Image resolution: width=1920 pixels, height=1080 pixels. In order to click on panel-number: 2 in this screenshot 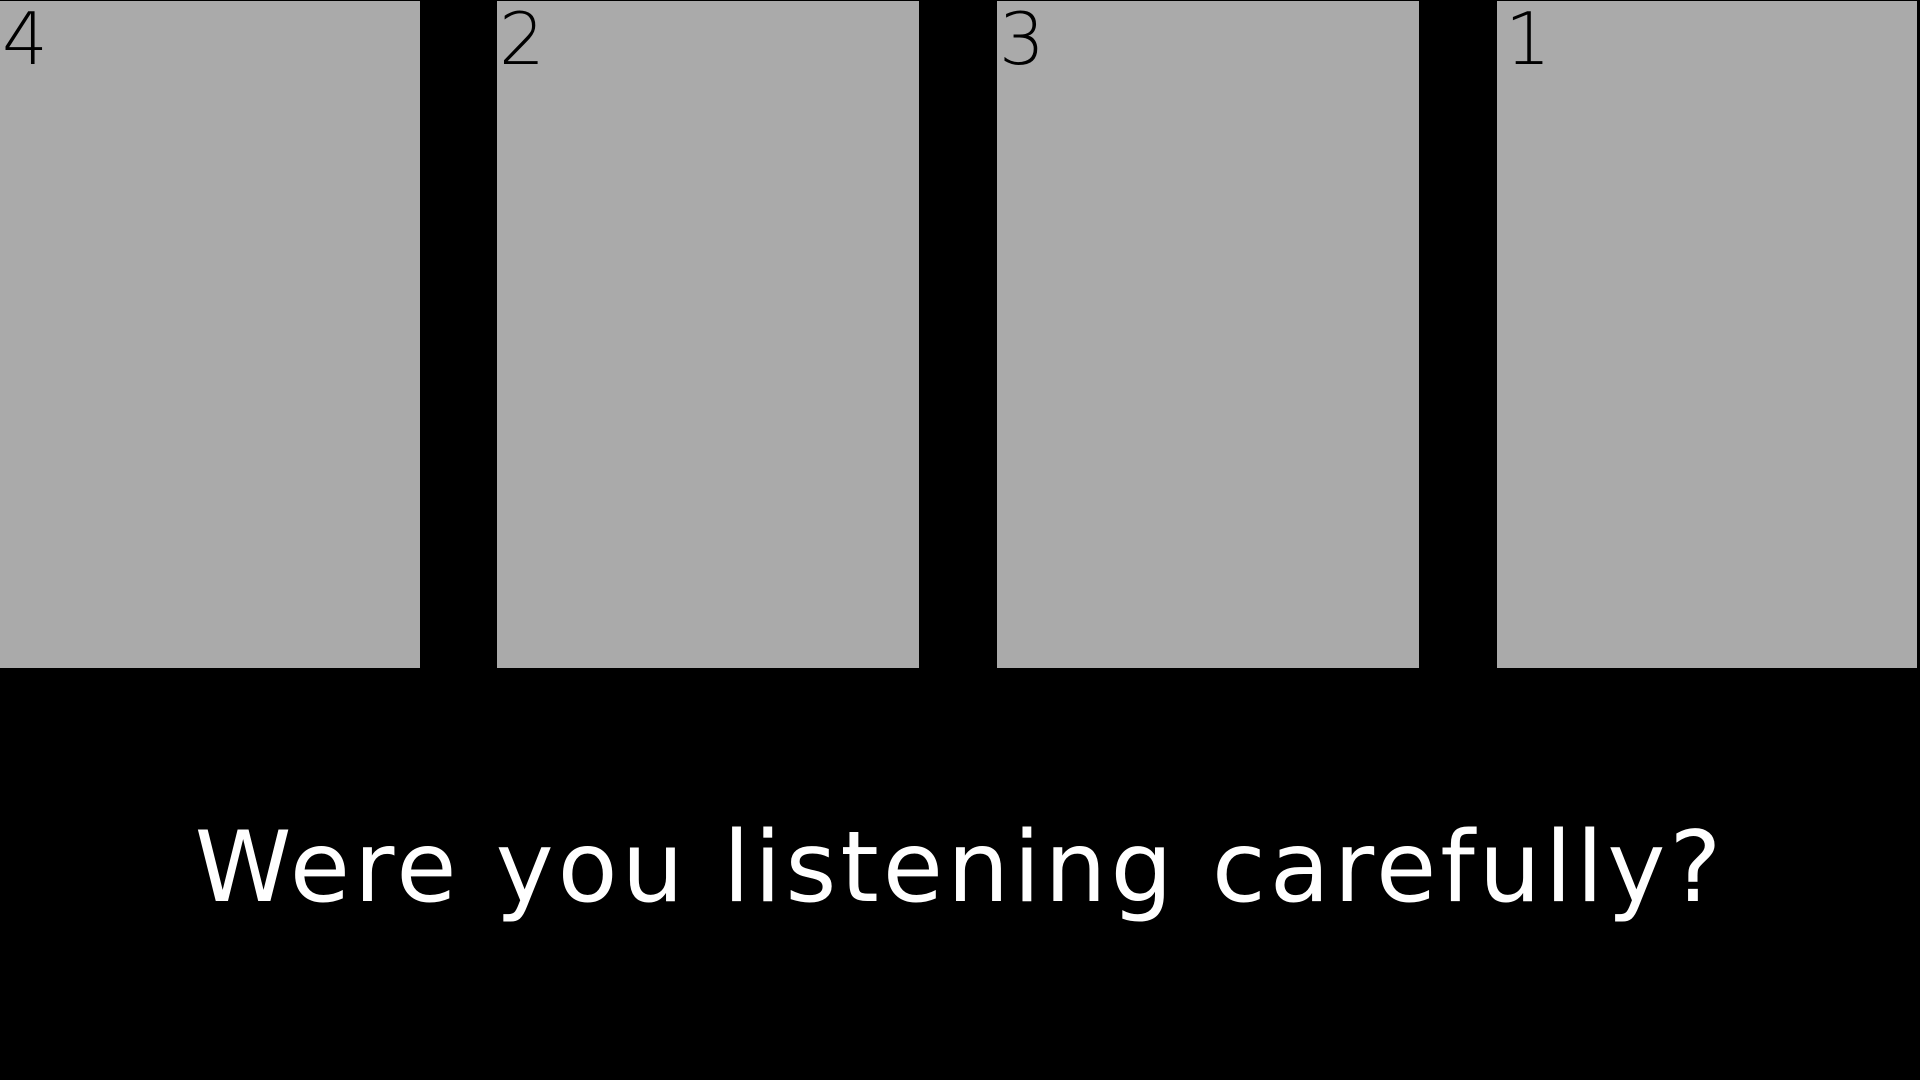, I will do `click(522, 40)`.